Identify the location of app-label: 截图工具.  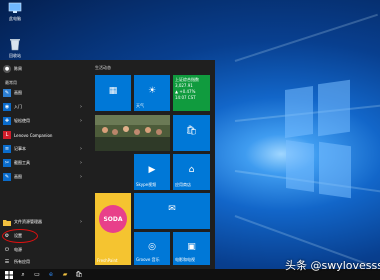
(22, 162).